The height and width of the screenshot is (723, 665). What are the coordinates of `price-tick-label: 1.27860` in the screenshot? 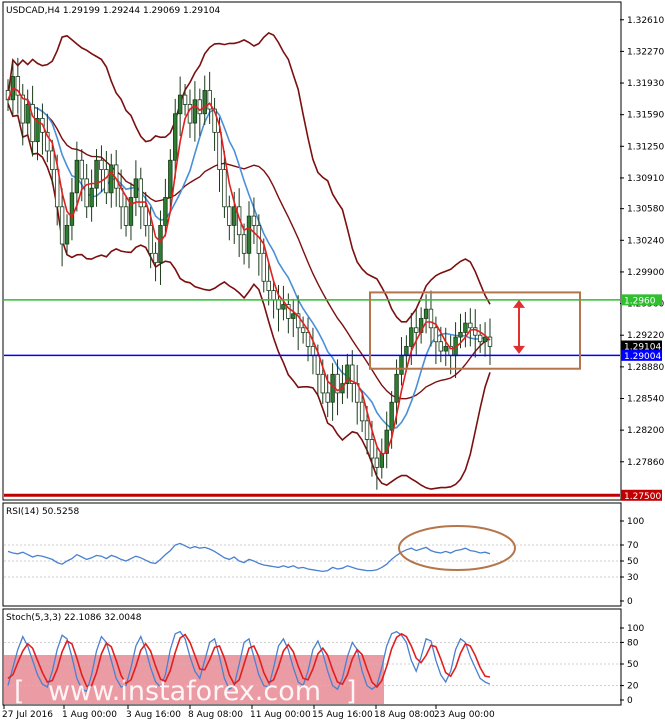 It's located at (645, 463).